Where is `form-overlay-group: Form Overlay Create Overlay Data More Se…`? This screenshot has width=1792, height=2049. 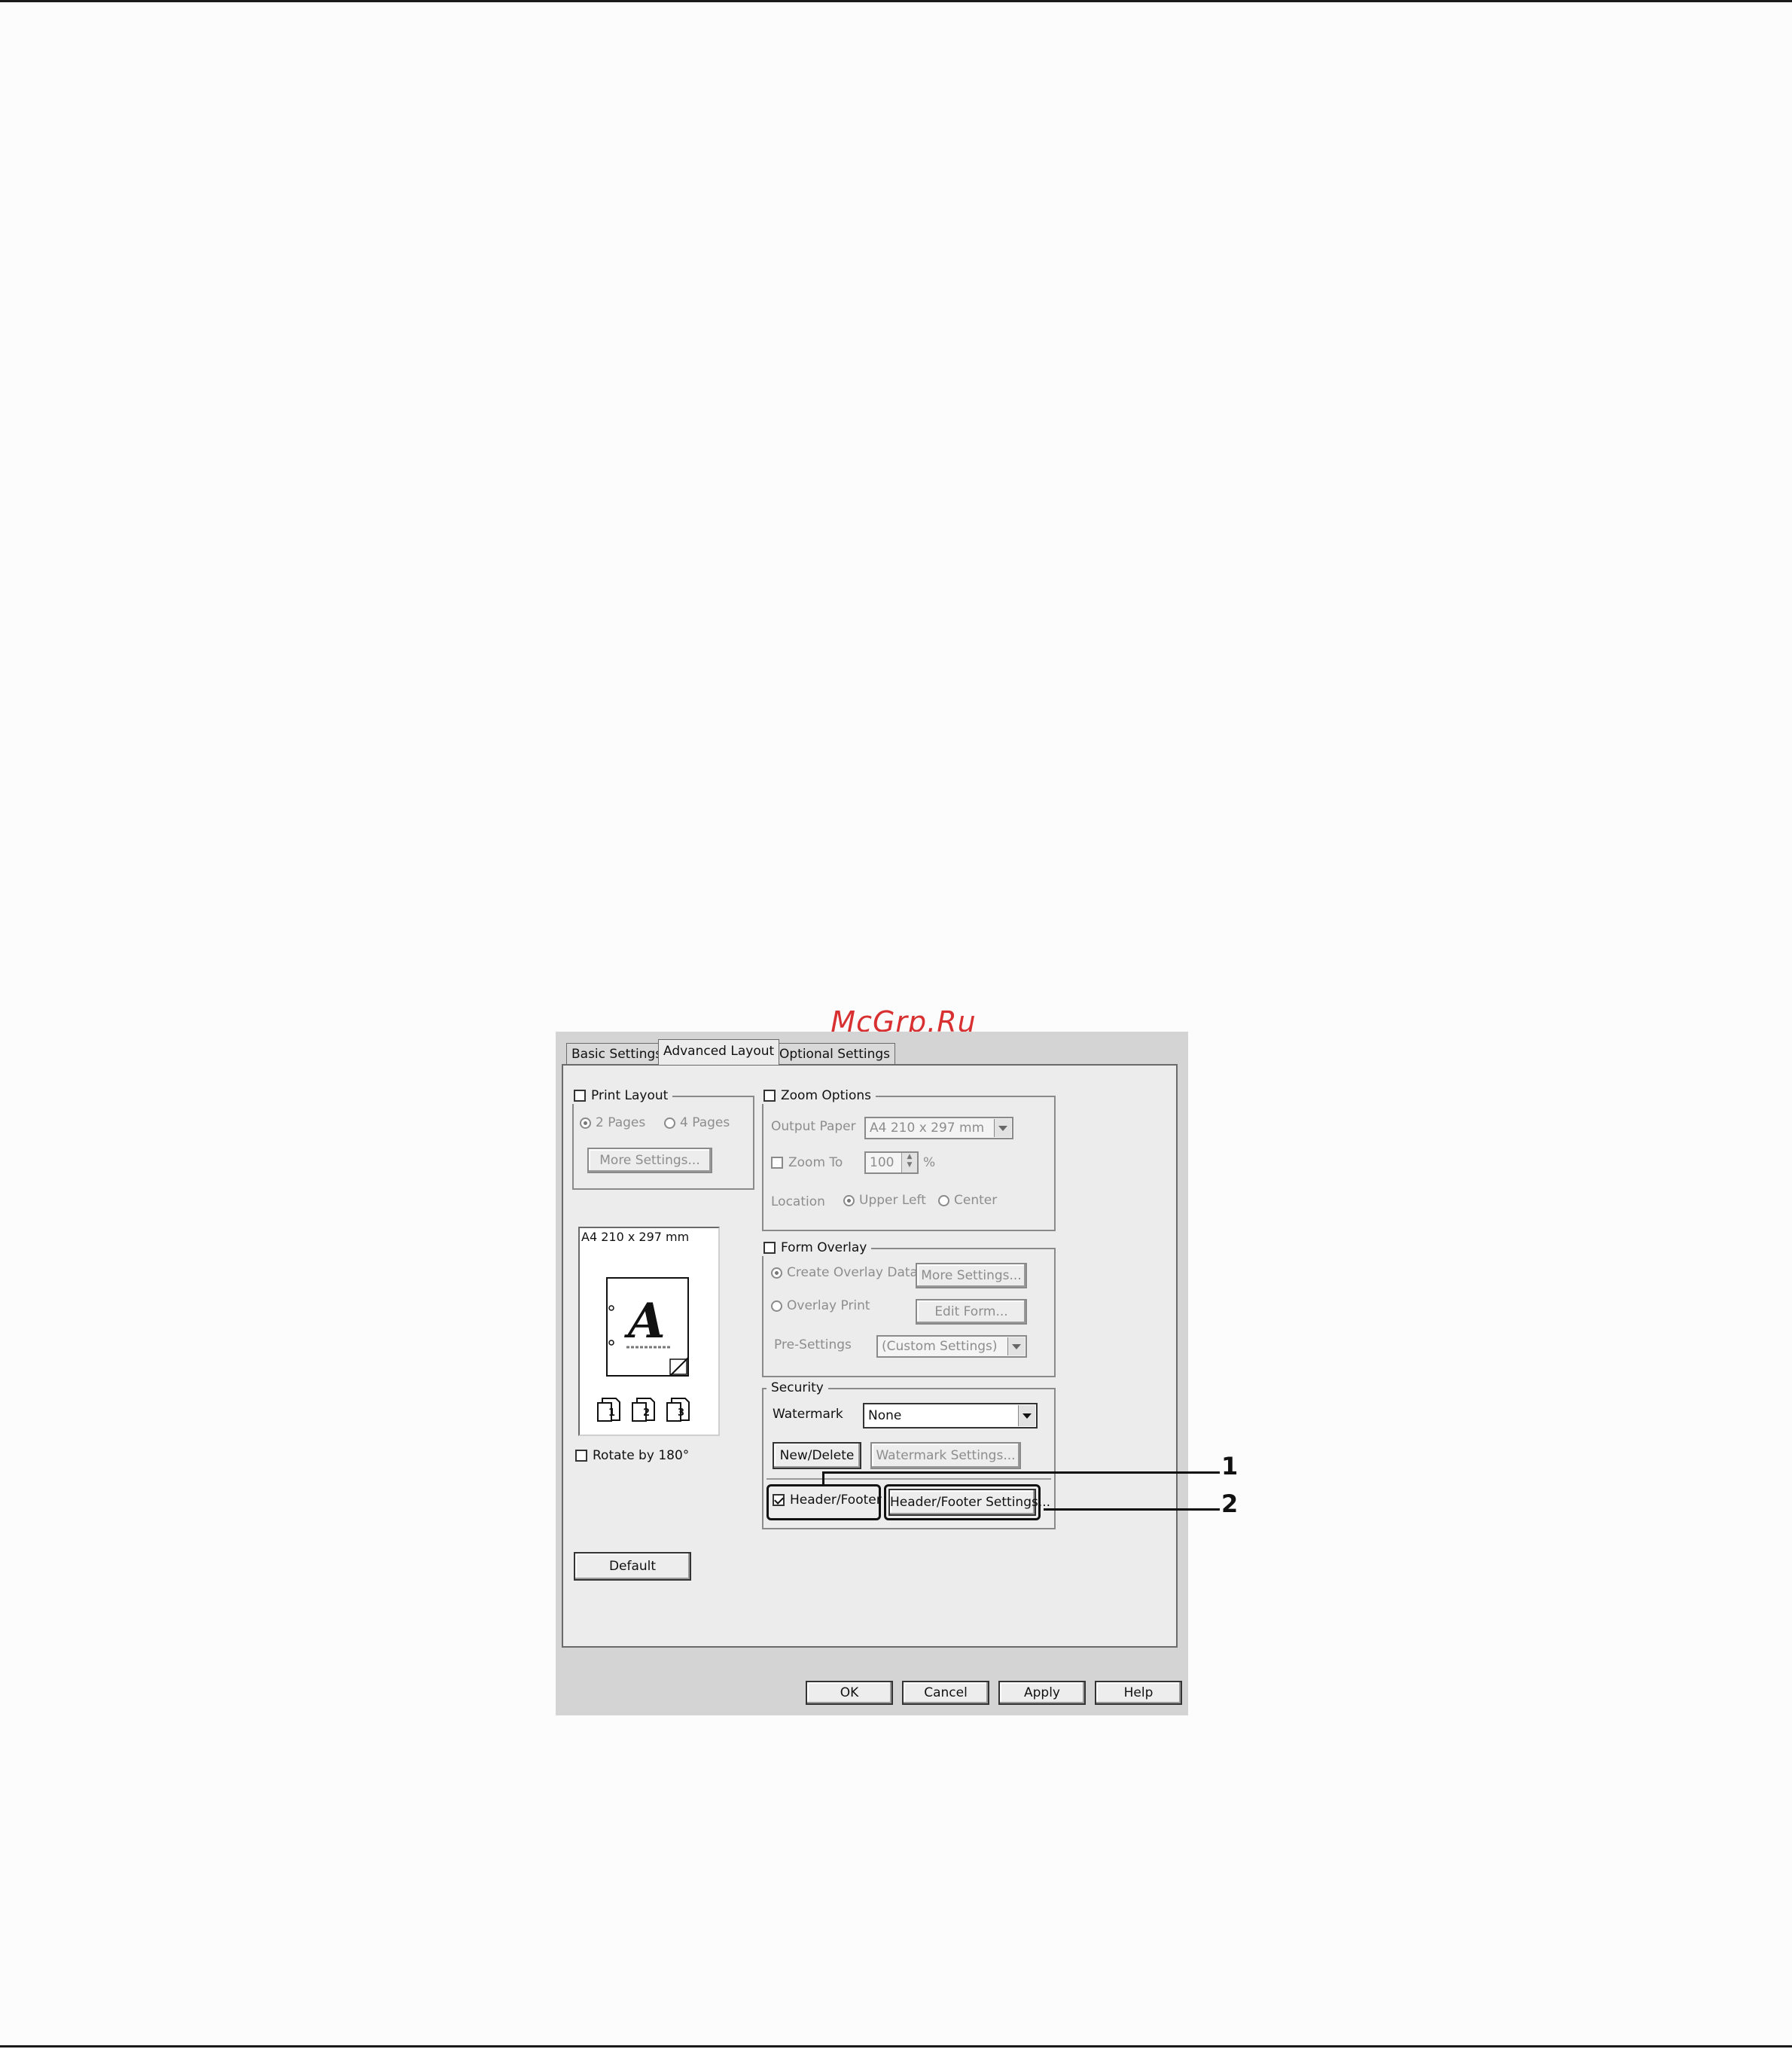
form-overlay-group: Form Overlay Create Overlay Data More Se… is located at coordinates (907, 1308).